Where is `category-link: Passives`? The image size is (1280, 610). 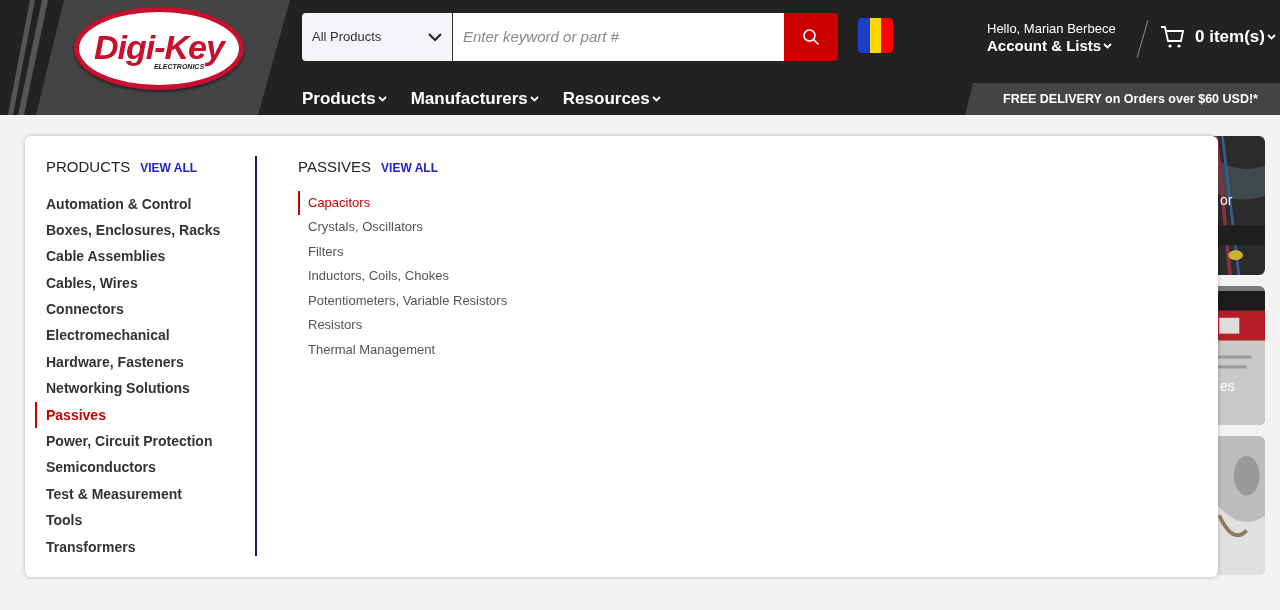 category-link: Passives is located at coordinates (145, 414).